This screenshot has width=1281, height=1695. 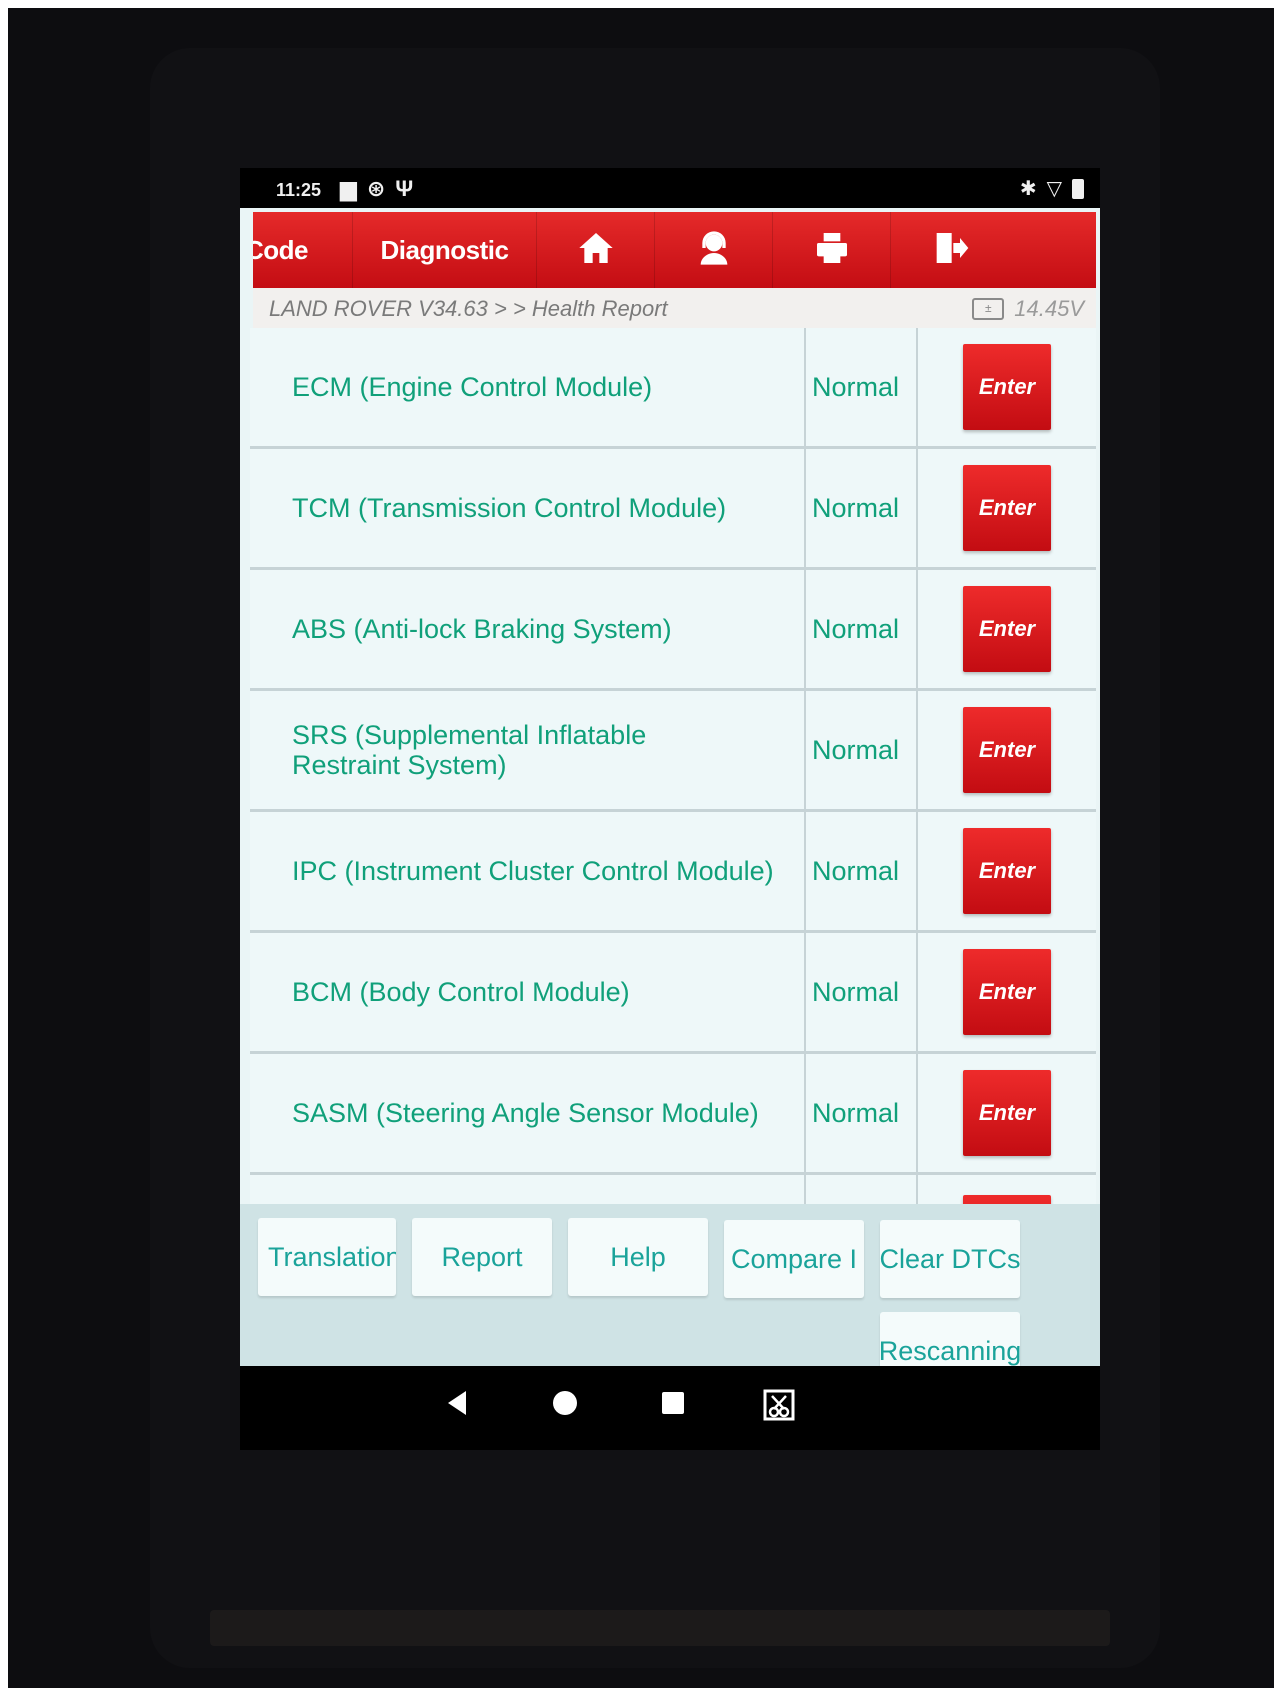 I want to click on status-time: 11:25, so click(x=299, y=190).